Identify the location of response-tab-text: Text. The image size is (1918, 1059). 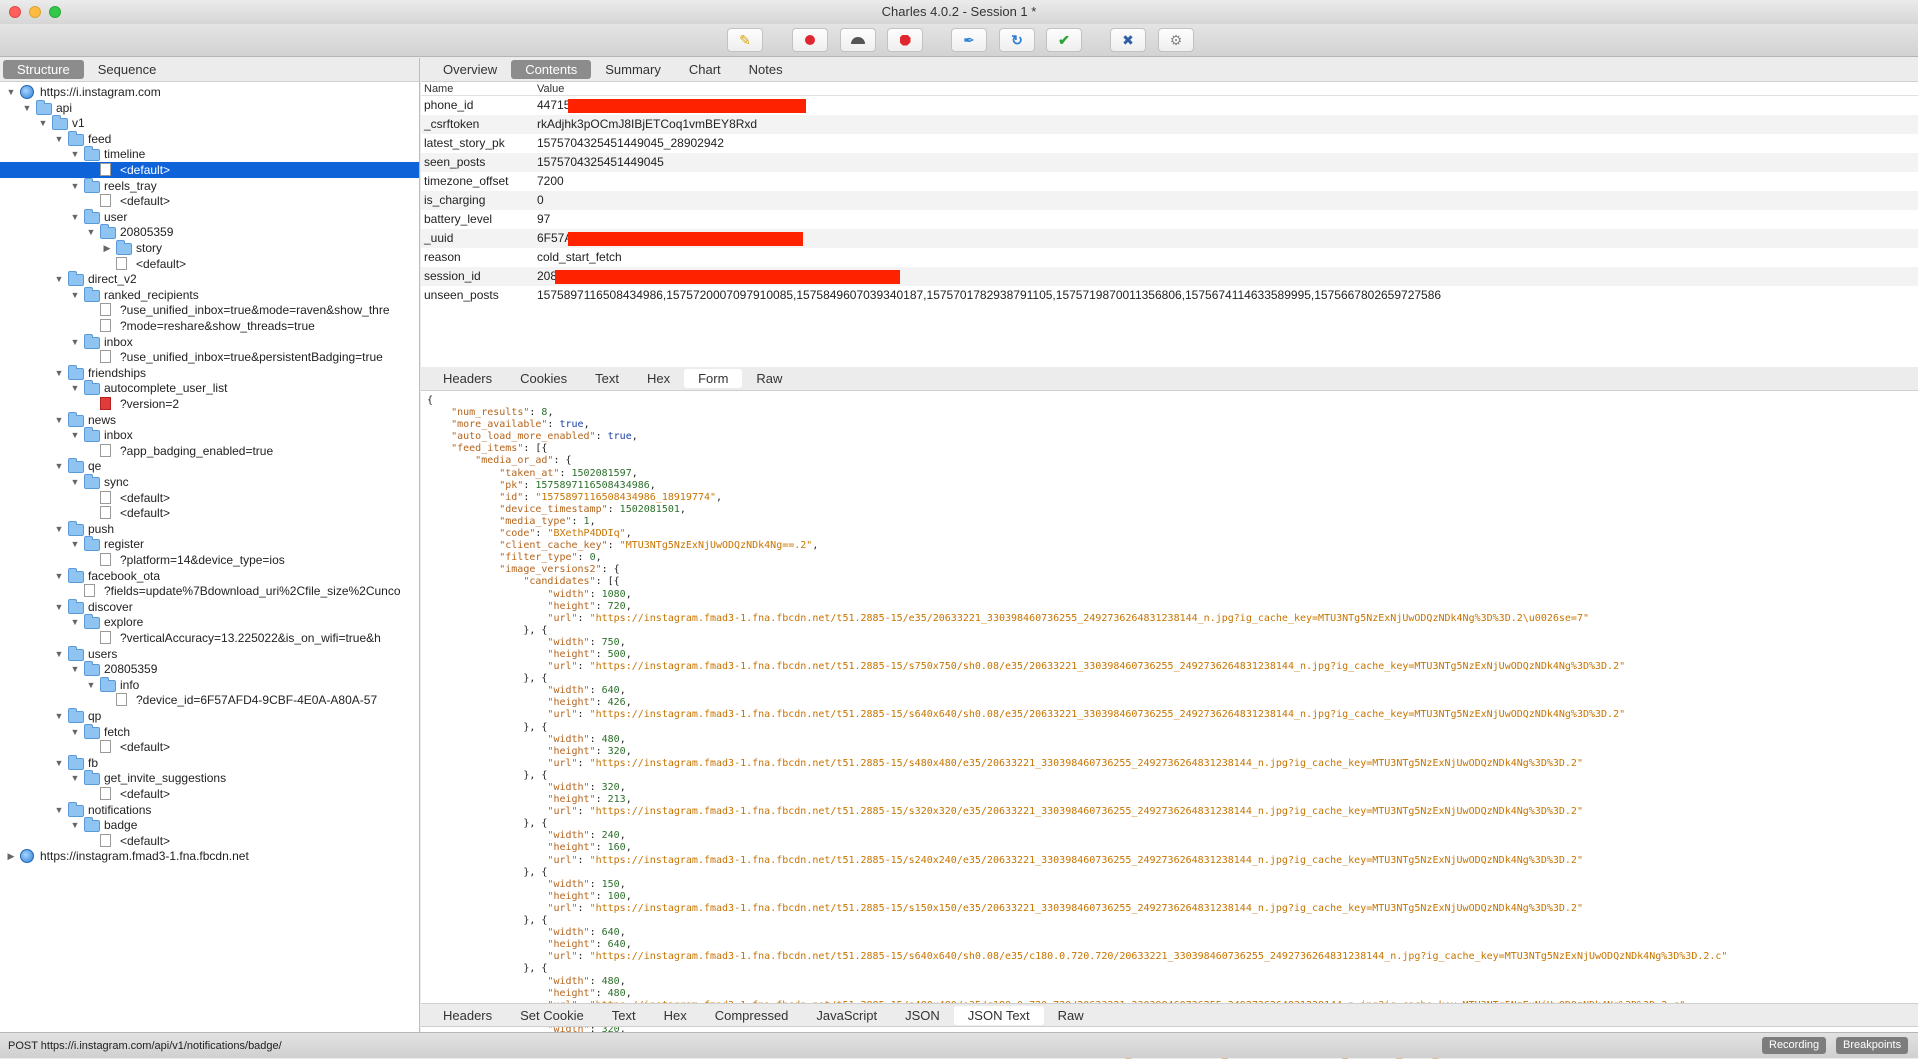
(624, 1015).